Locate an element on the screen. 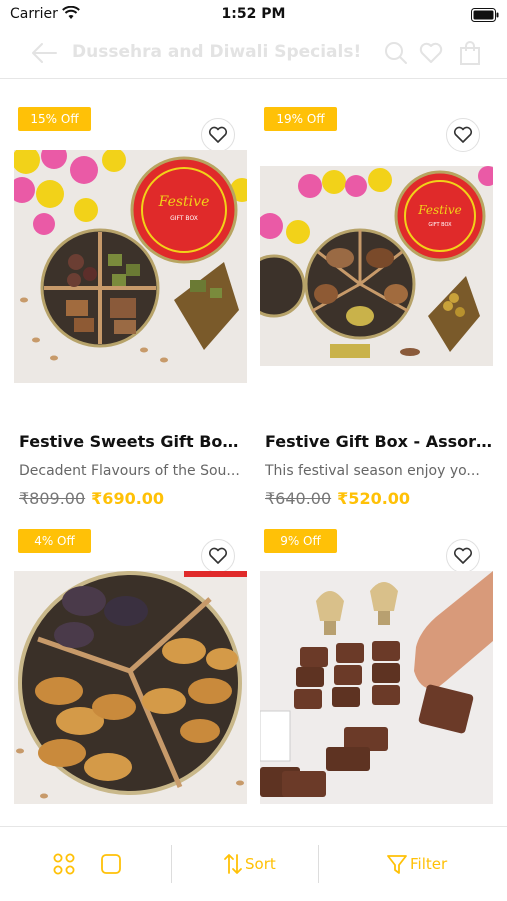 Image resolution: width=507 pixels, height=901 pixels. filter-funnel-icon is located at coordinates (397, 866).